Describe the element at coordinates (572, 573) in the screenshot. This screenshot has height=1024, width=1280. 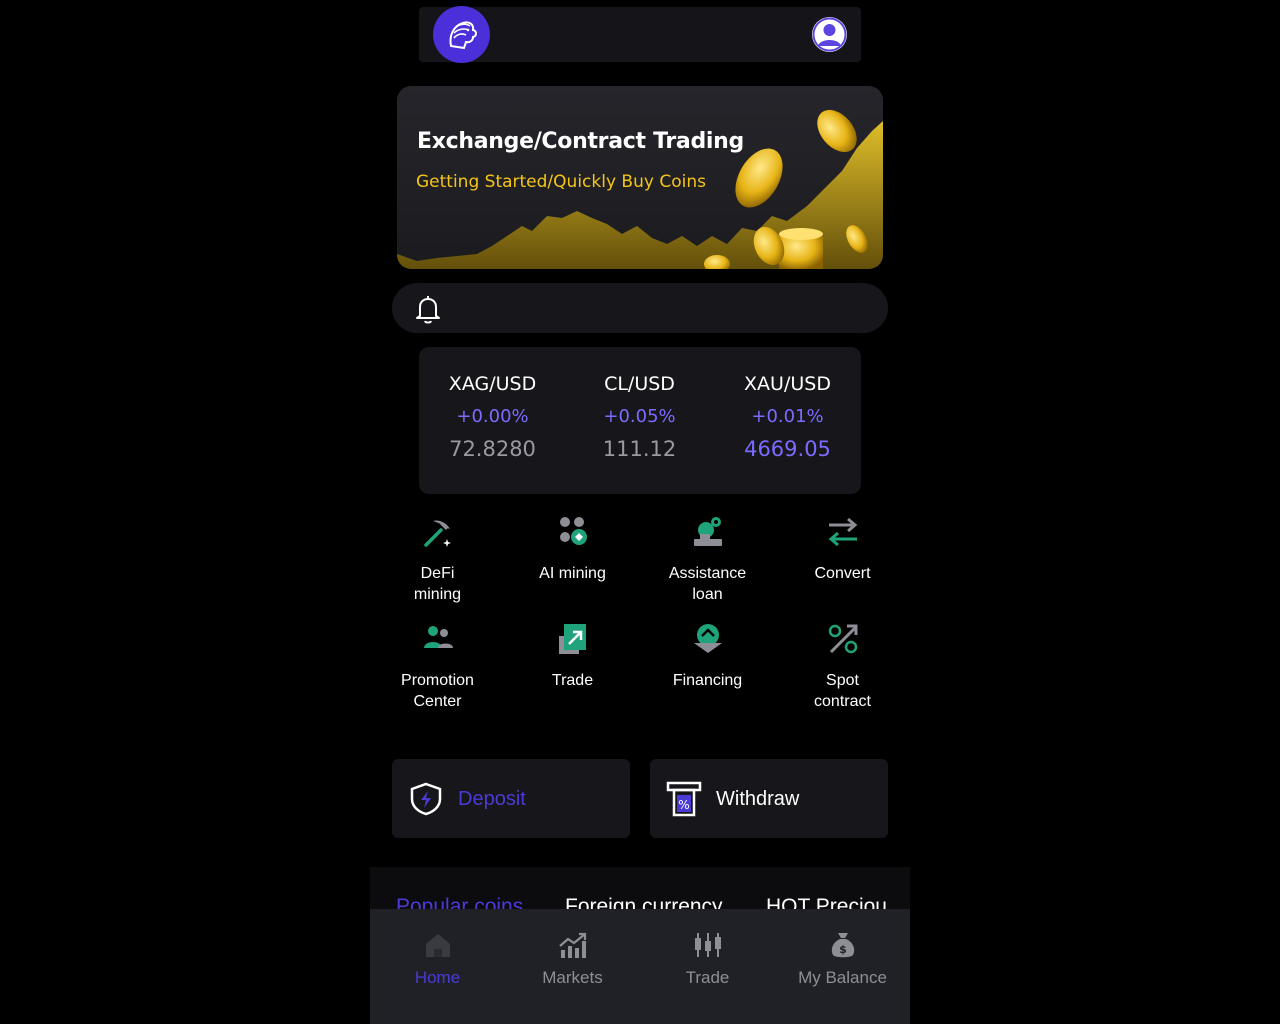
I see `menu-label: AI mining` at that location.